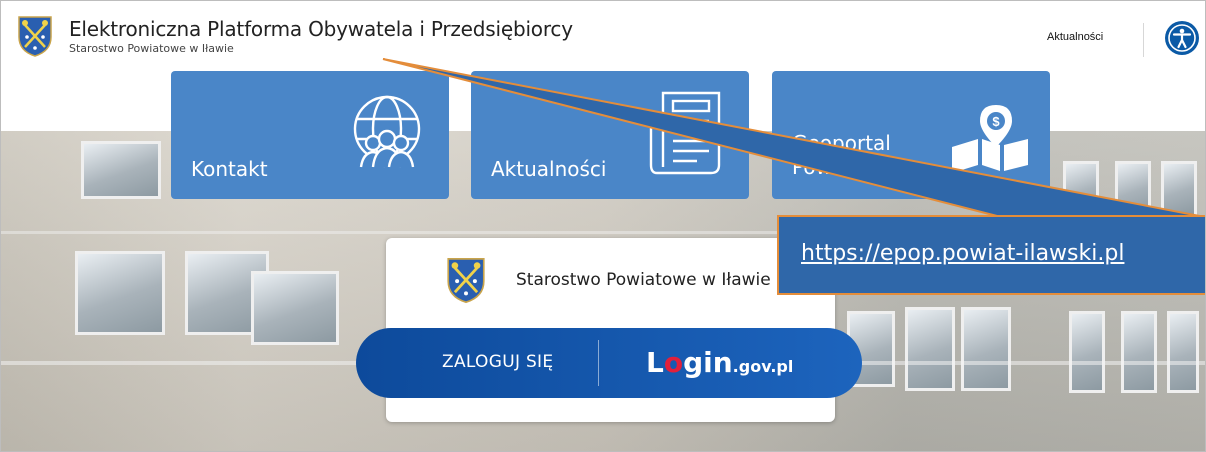  Describe the element at coordinates (962, 253) in the screenshot. I see `callout-url-link: https://epop.powiat-ilawski.pl` at that location.